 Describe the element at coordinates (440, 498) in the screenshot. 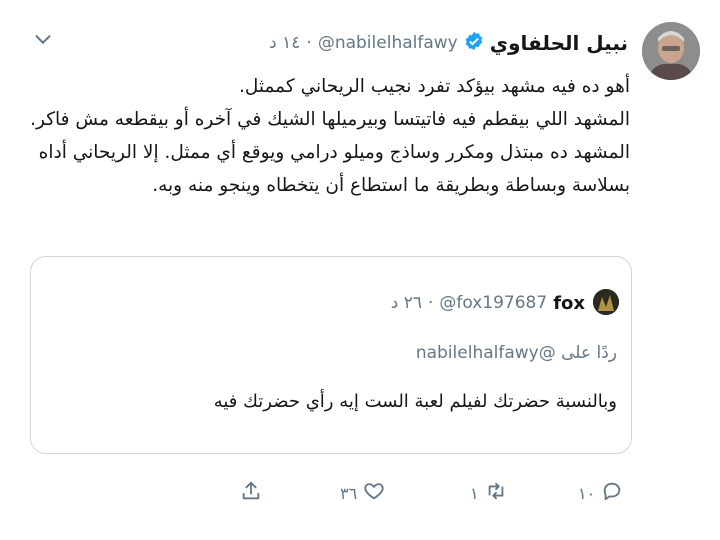

I see `tweet-actions: ٣٦ ١ ١٠` at that location.